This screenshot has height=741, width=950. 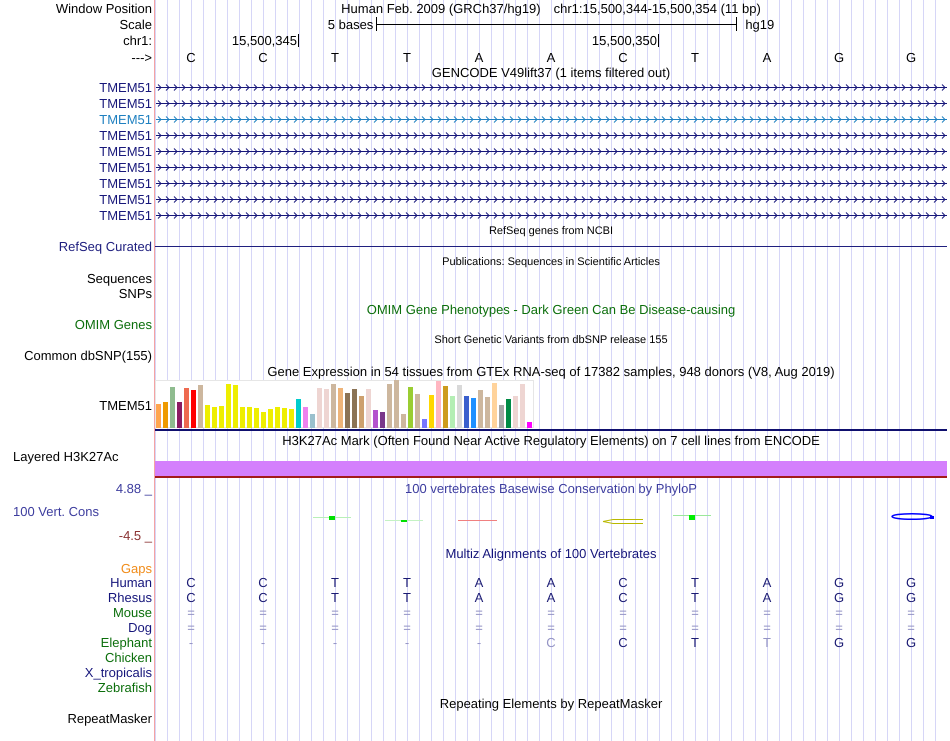 What do you see at coordinates (125, 405) in the screenshot?
I see `track-label: TMEM51` at bounding box center [125, 405].